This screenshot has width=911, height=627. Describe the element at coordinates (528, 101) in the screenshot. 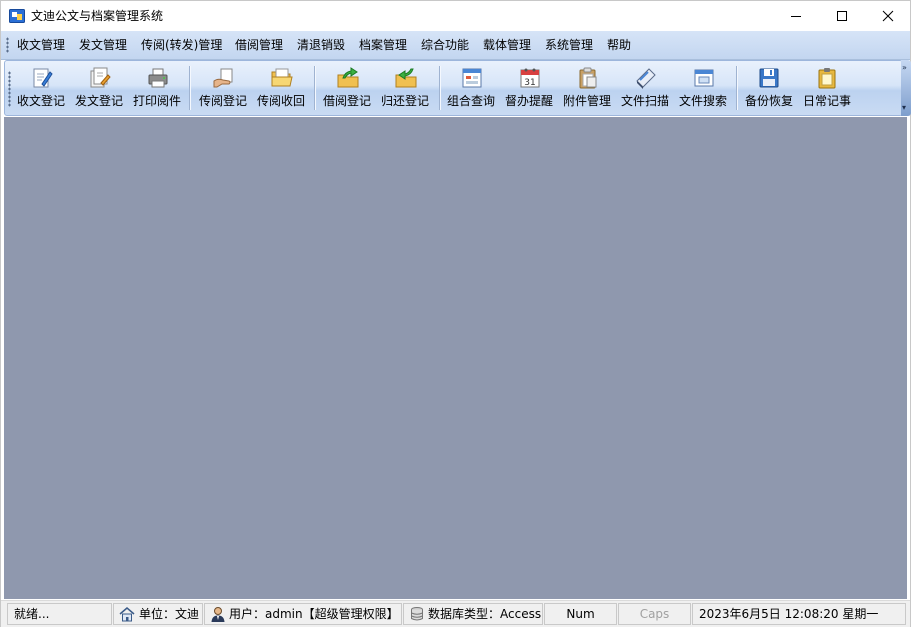

I see `toolbar-label: 督办提醒` at that location.